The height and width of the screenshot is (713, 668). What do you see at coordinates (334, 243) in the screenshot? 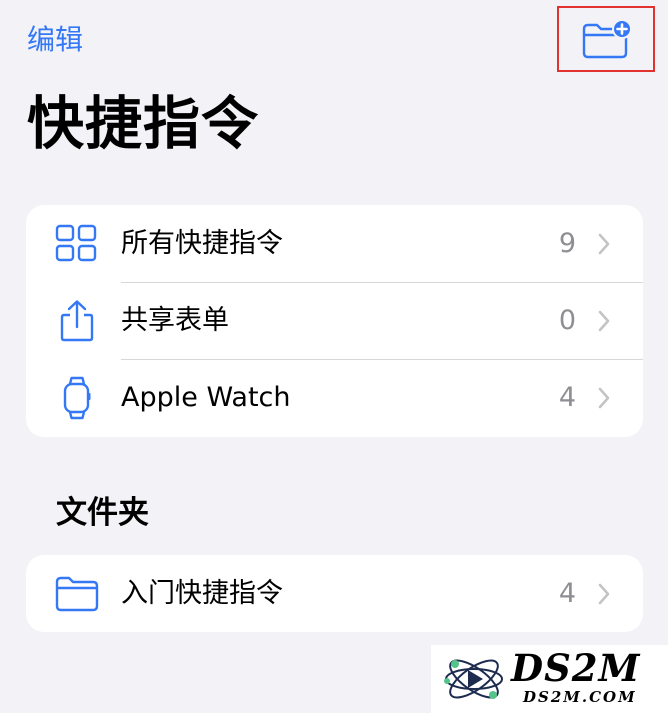
I see `list-item-all-shortcuts: 所有快捷指令 9` at bounding box center [334, 243].